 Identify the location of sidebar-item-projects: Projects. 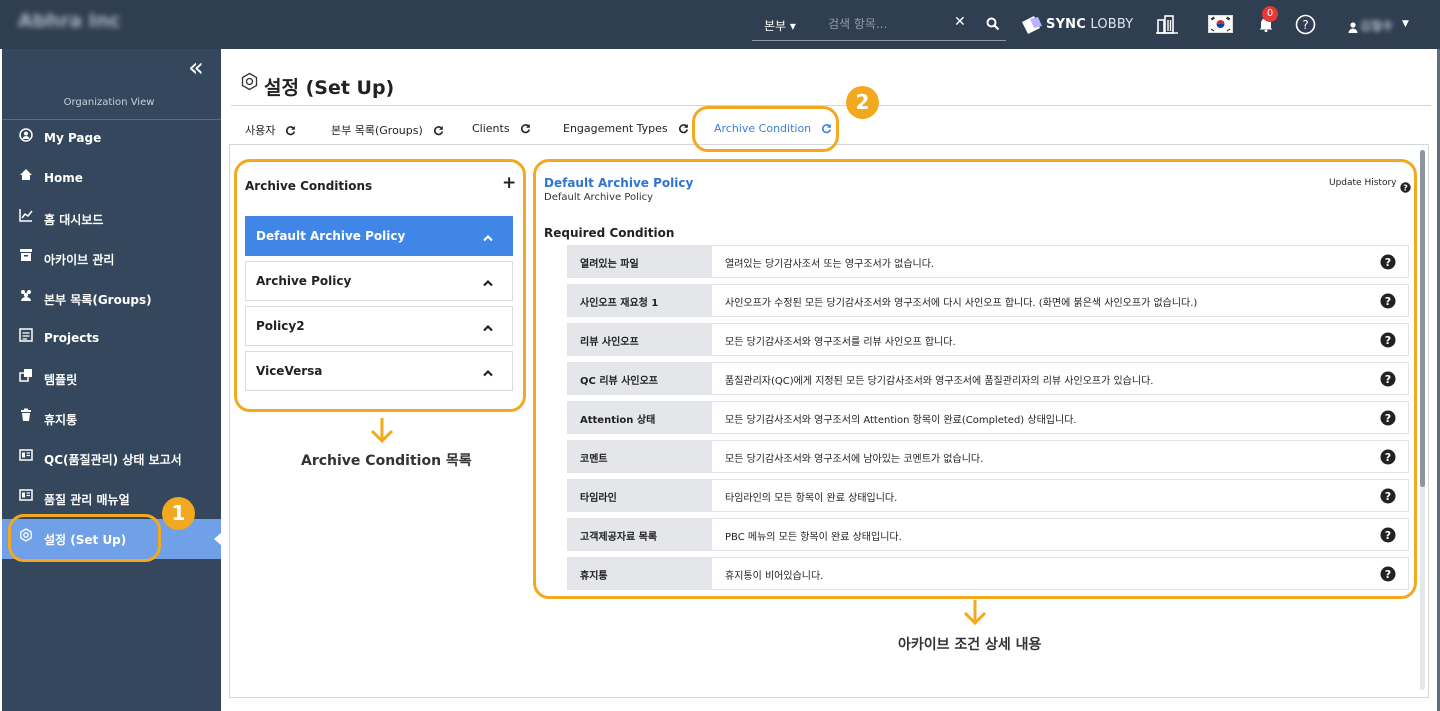
(111, 339).